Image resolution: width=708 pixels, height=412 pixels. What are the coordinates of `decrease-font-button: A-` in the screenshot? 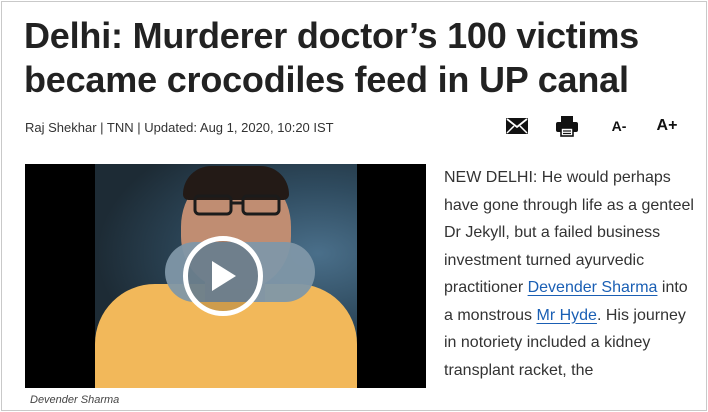 It's located at (619, 126).